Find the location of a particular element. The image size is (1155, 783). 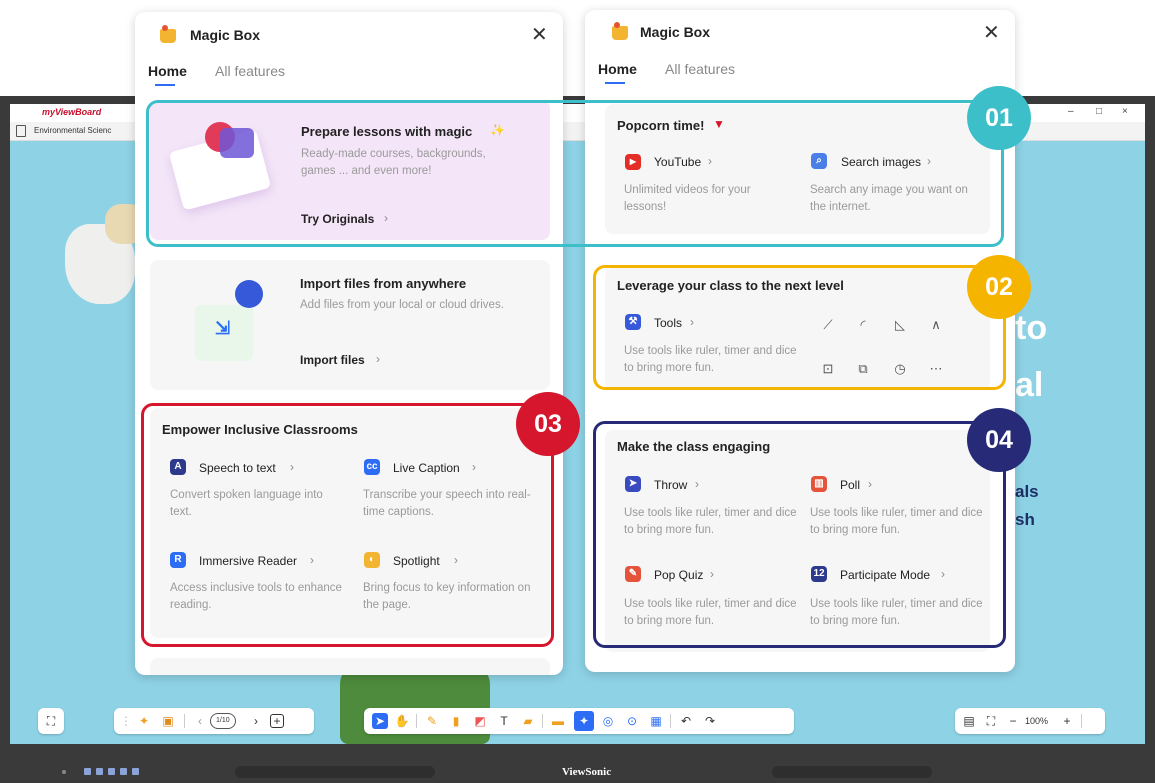

magic-box-icon: ✦ is located at coordinates (584, 721).